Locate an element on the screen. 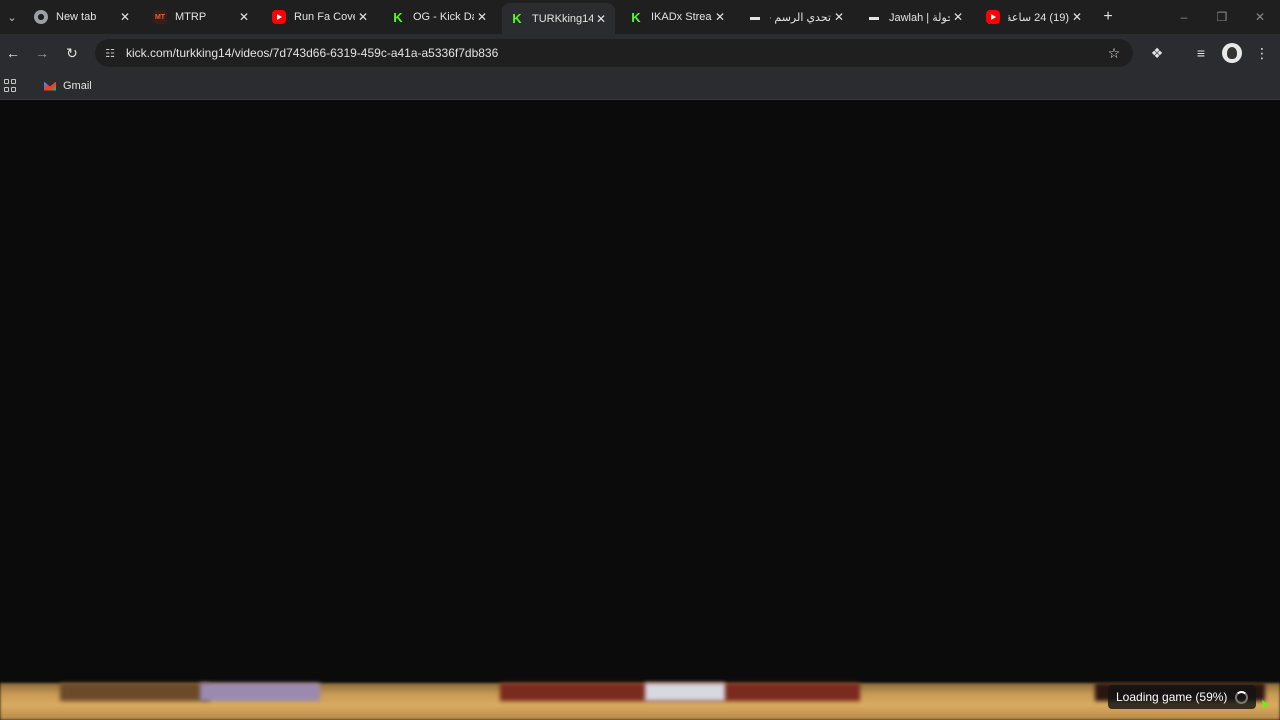  tab-24-hours: (19) 24 ساعة ✕ is located at coordinates (1034, 17).